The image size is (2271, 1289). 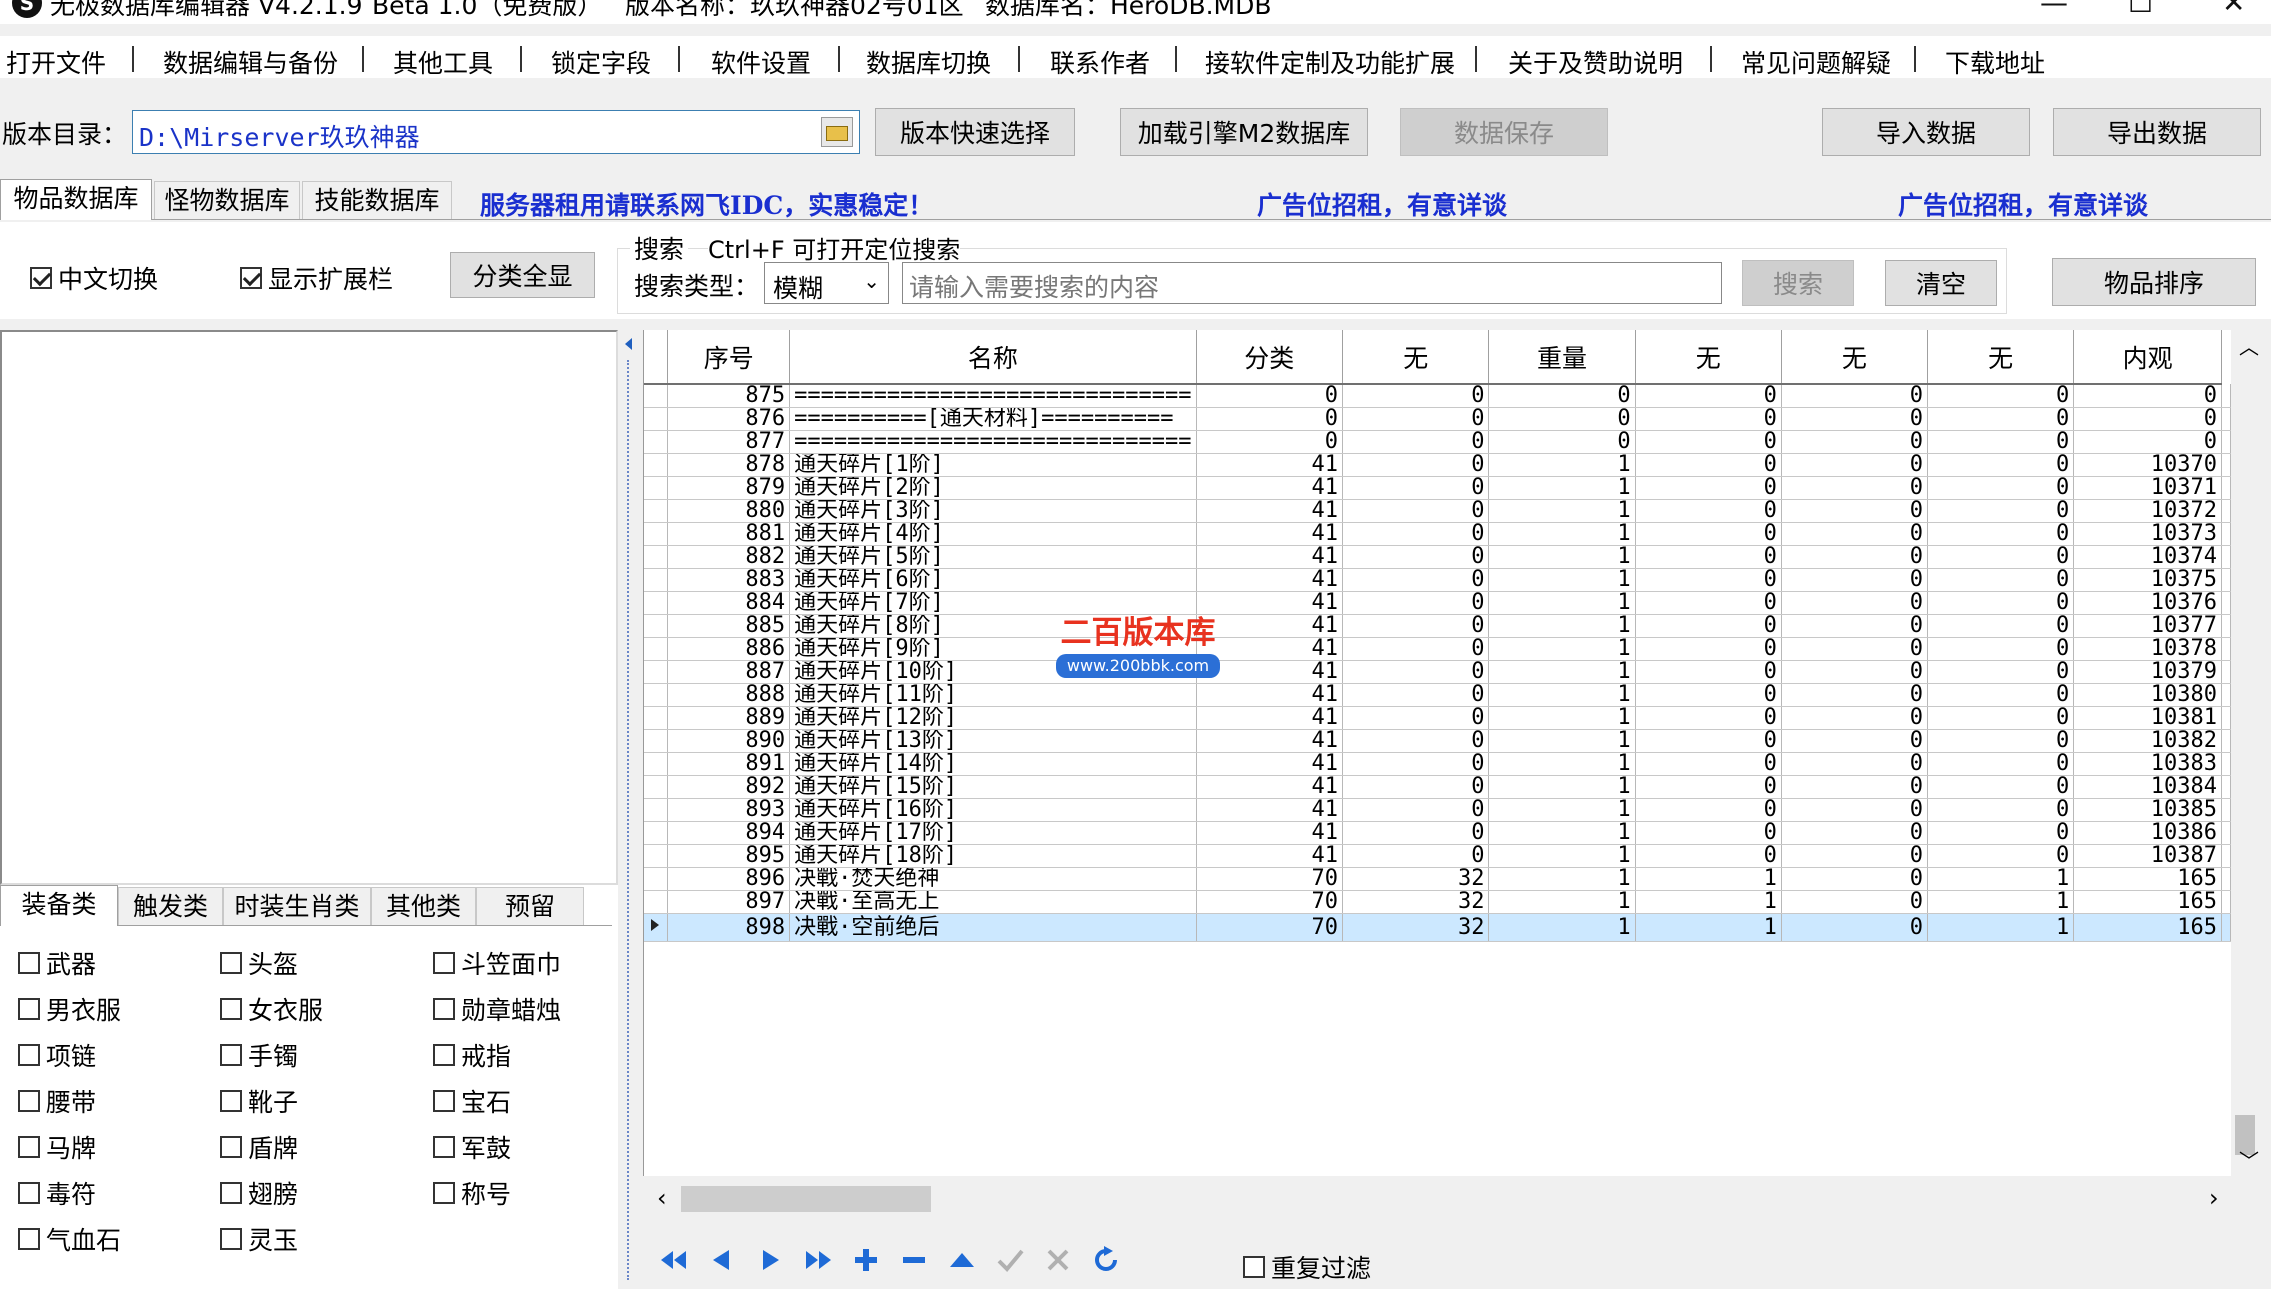 What do you see at coordinates (57, 1055) in the screenshot?
I see `cat-necklace: 项链` at bounding box center [57, 1055].